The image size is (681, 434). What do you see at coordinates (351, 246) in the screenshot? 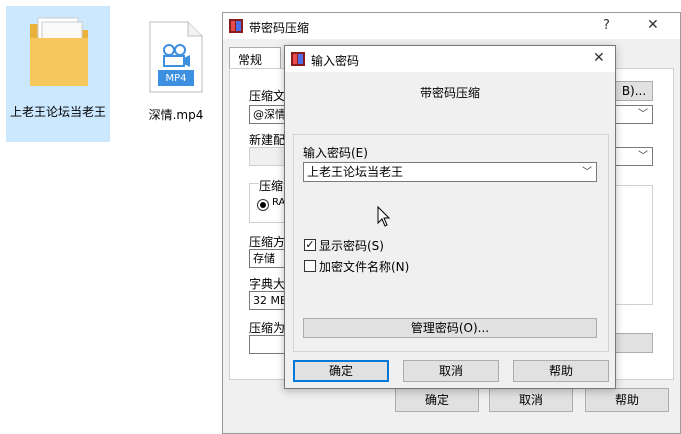
I see `show-password-label: 显示密码(S)` at bounding box center [351, 246].